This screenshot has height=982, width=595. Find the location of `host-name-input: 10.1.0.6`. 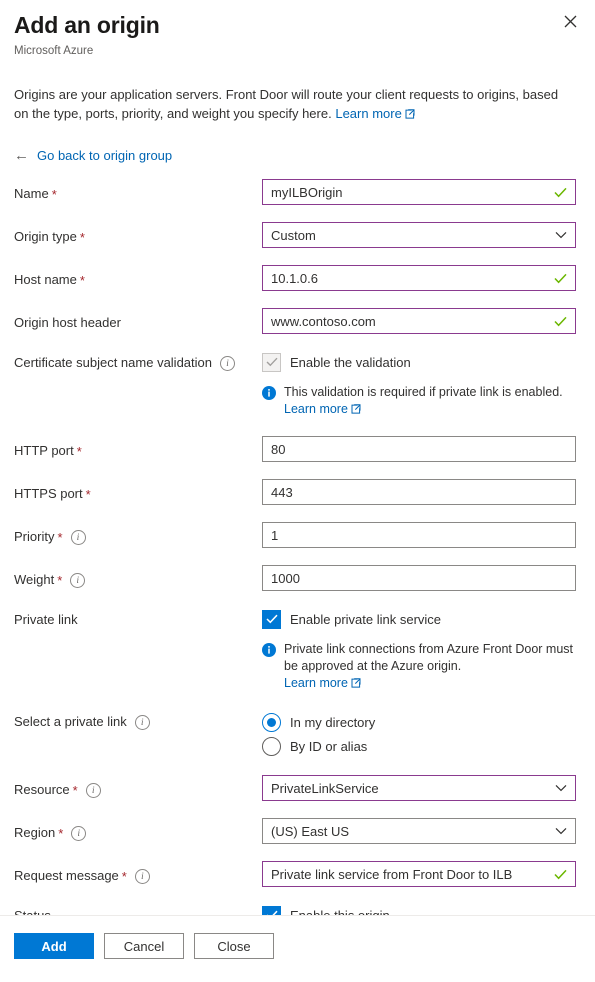

host-name-input: 10.1.0.6 is located at coordinates (419, 278).